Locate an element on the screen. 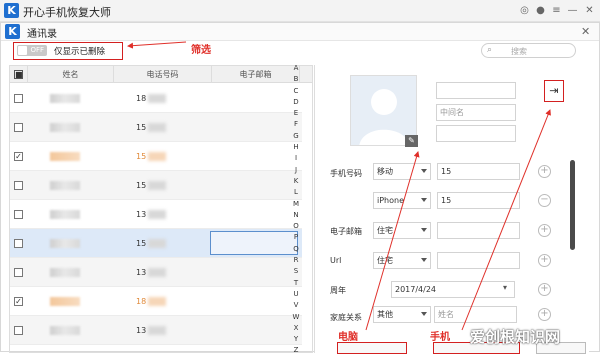 The height and width of the screenshot is (357, 600). alphabet-letter: N is located at coordinates (296, 215).